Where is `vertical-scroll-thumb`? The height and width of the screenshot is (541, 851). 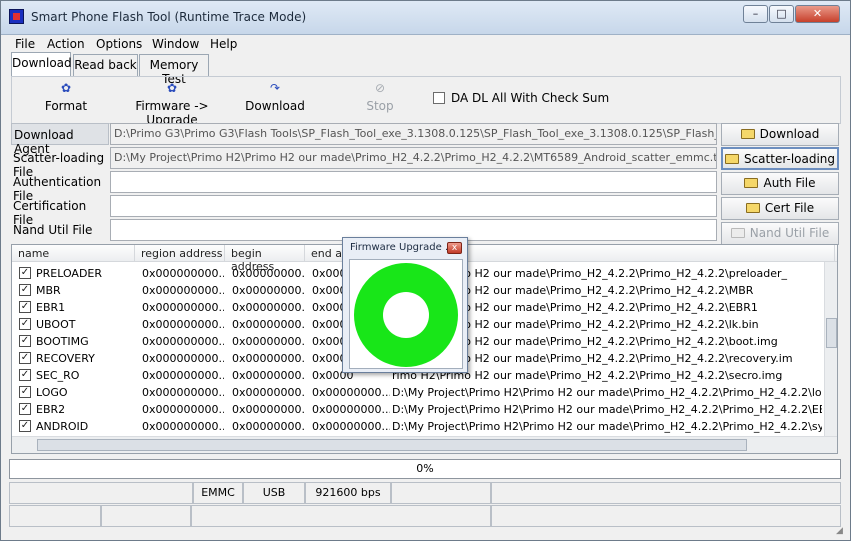
vertical-scroll-thumb is located at coordinates (831, 333).